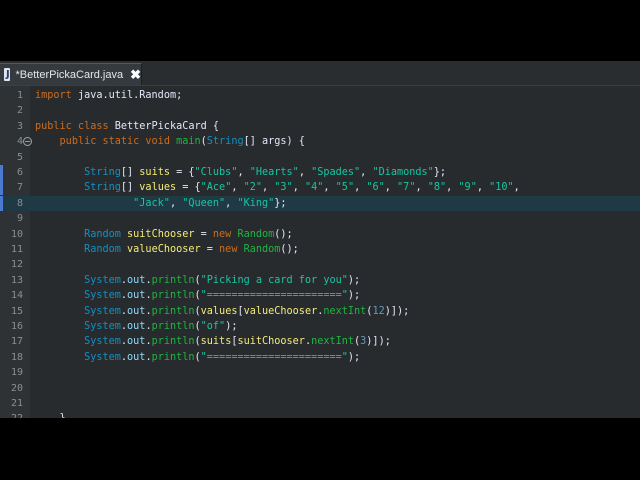 This screenshot has width=640, height=480. Describe the element at coordinates (283, 234) in the screenshot. I see `code-token: ();` at that location.